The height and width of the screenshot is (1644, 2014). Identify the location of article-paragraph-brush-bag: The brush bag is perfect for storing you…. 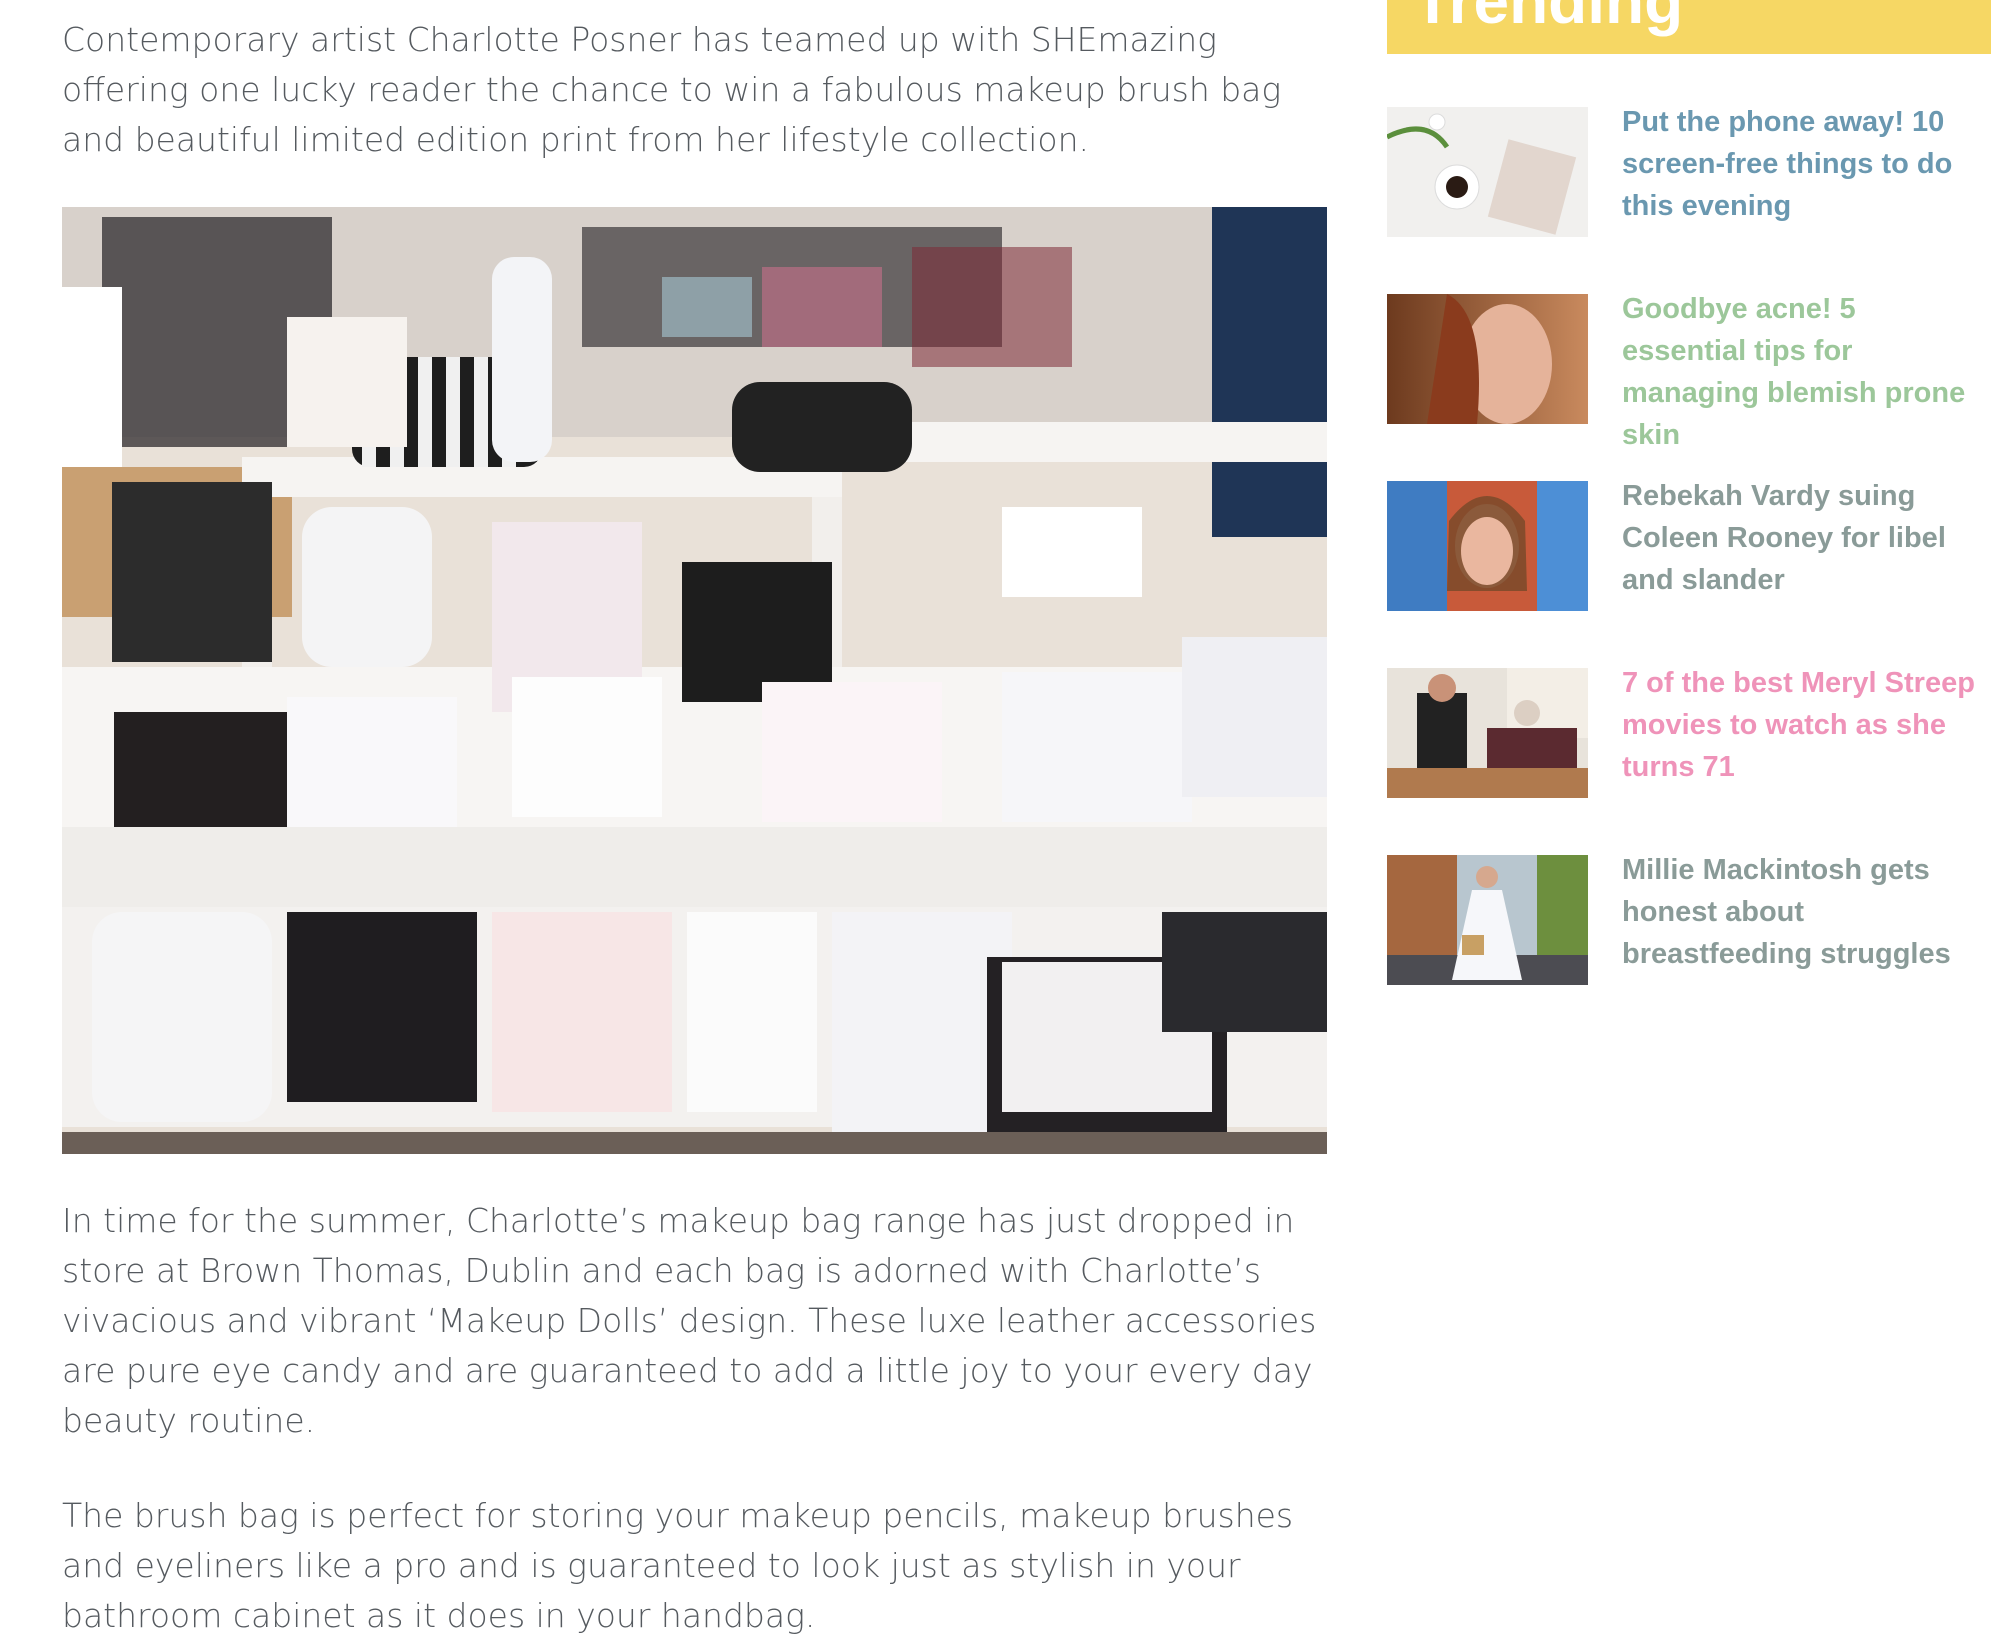
(678, 1565).